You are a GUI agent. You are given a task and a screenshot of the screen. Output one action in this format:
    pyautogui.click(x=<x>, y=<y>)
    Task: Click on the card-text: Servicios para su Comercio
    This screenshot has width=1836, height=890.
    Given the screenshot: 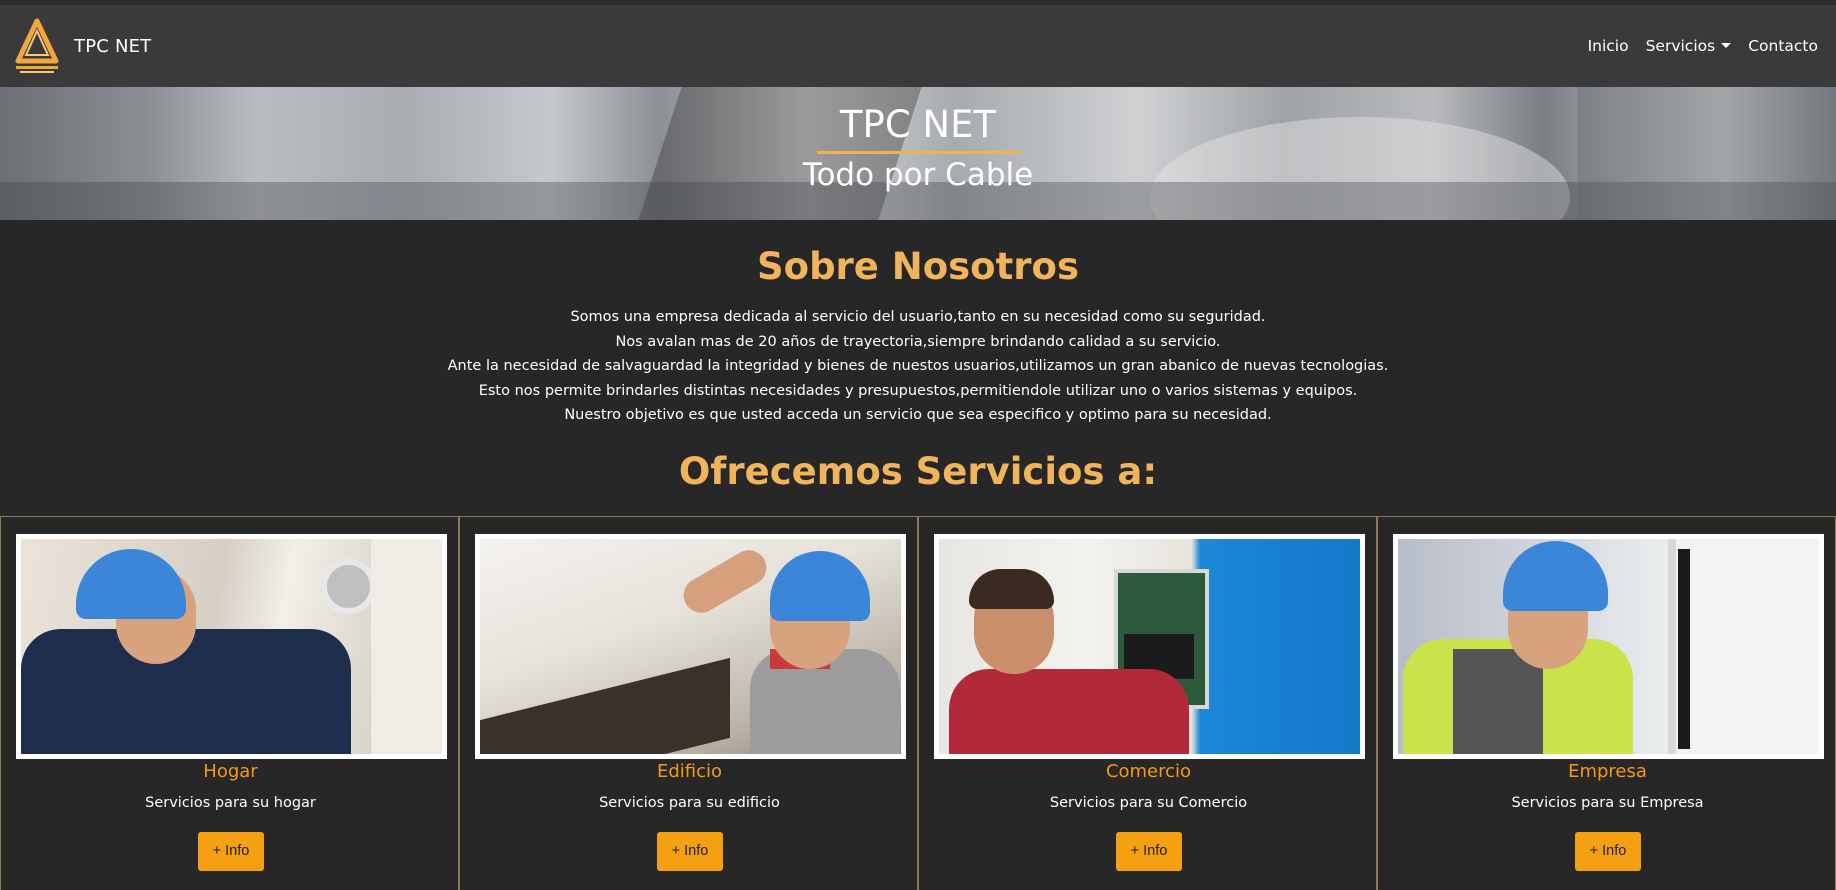 What is the action you would take?
    pyautogui.click(x=1148, y=803)
    